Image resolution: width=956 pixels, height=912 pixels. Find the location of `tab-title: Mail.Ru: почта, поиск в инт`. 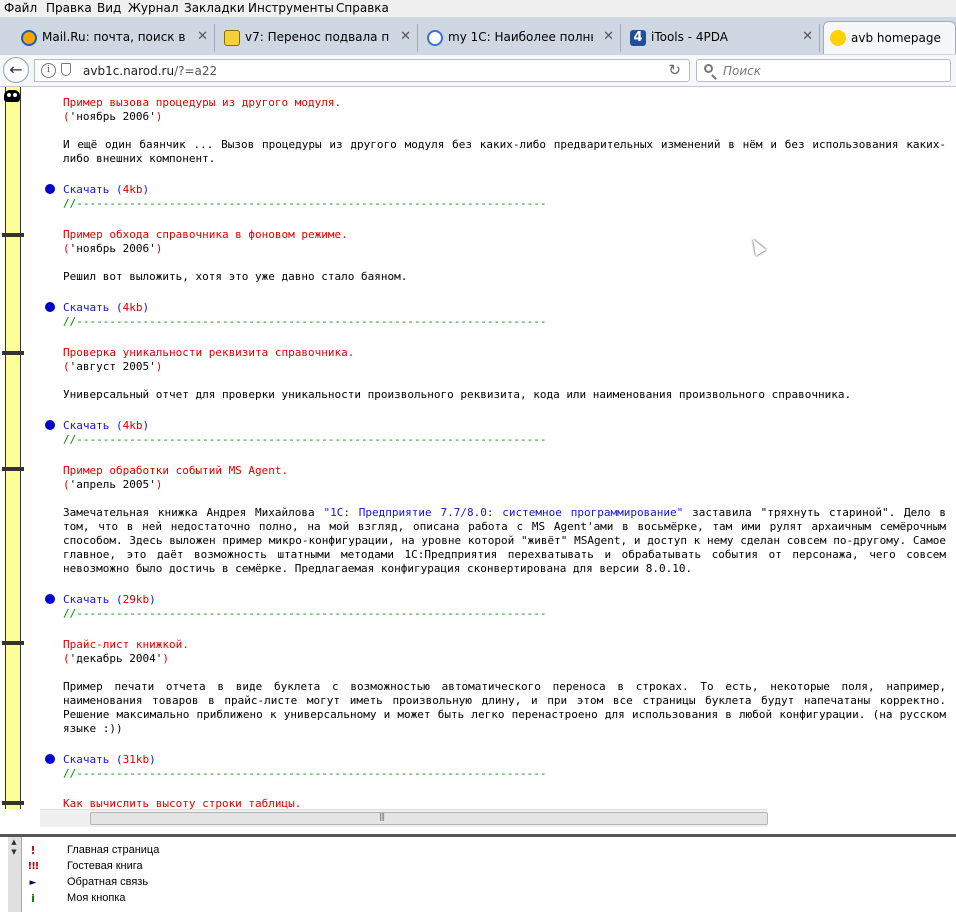

tab-title: Mail.Ru: почта, поиск в инт is located at coordinates (114, 37).